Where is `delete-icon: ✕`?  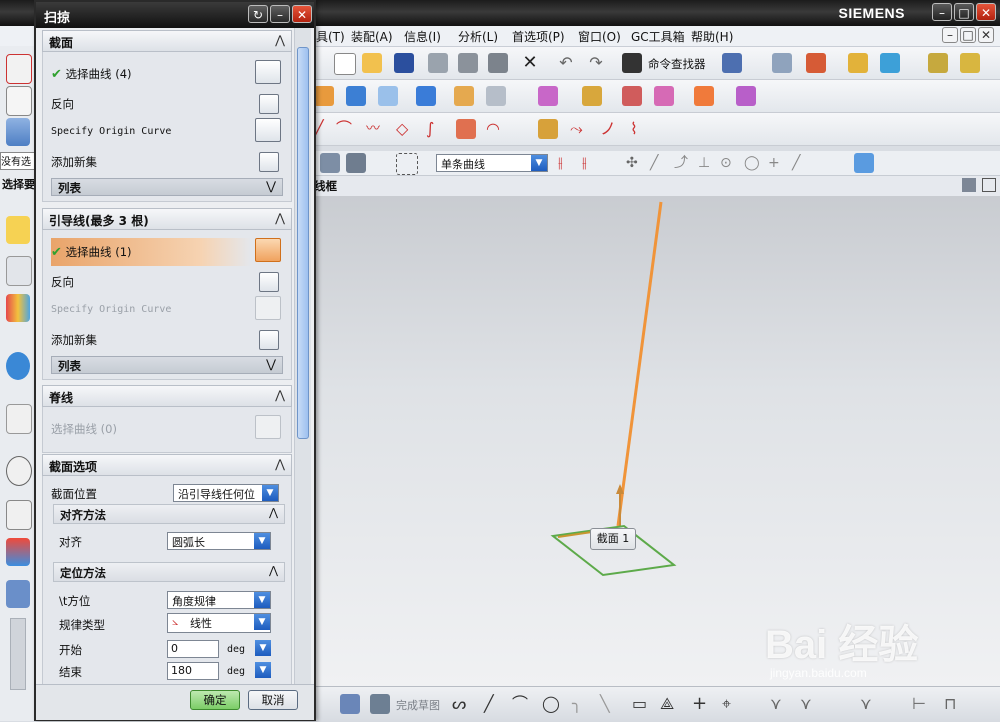
delete-icon: ✕ is located at coordinates (530, 63).